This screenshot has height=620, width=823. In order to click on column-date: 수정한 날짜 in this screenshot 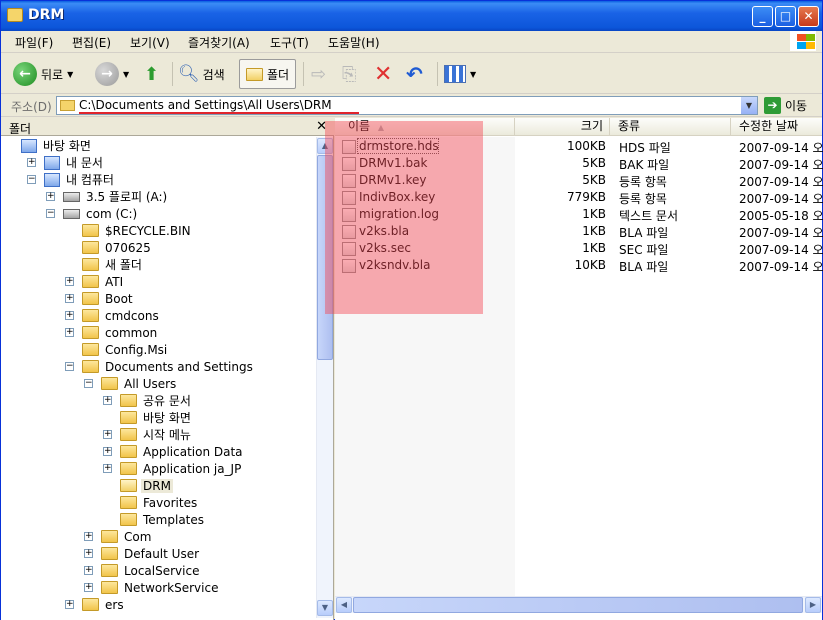, I will do `click(776, 127)`.